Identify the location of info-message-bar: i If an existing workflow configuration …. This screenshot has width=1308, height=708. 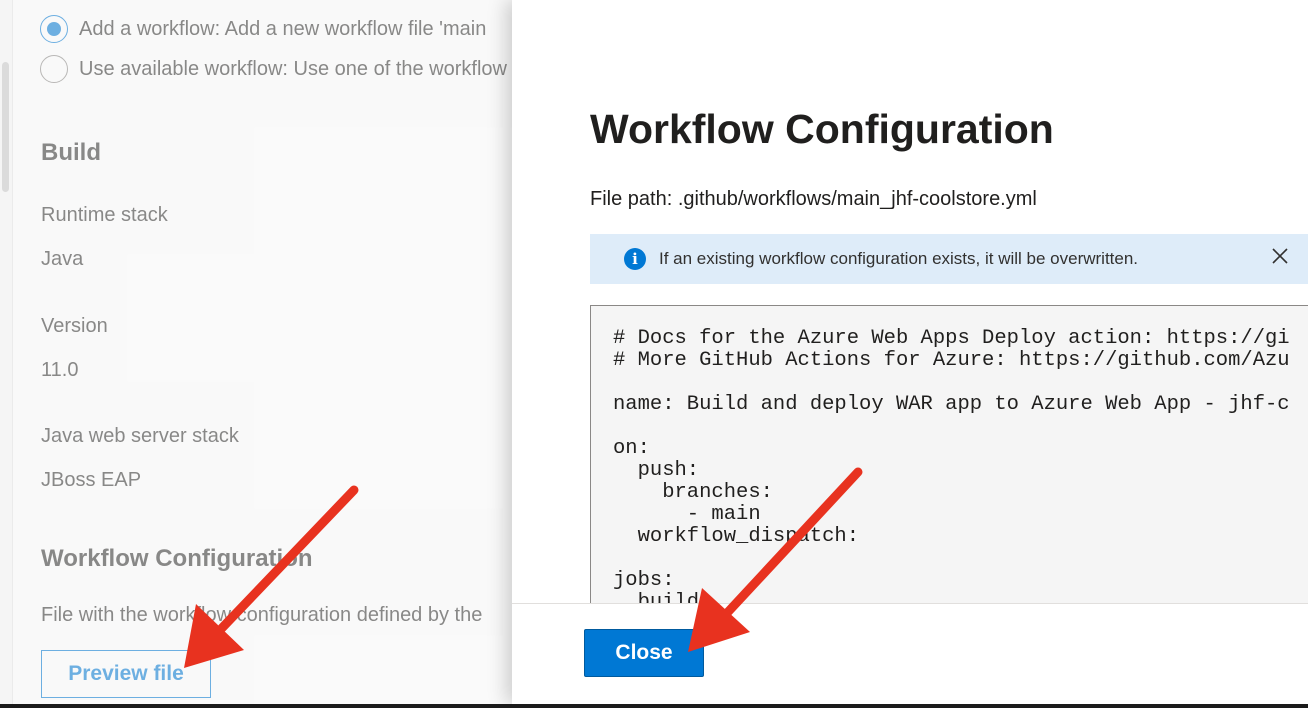
(949, 259).